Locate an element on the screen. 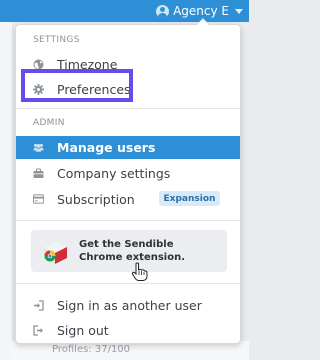  credit-card-icon is located at coordinates (38, 199).